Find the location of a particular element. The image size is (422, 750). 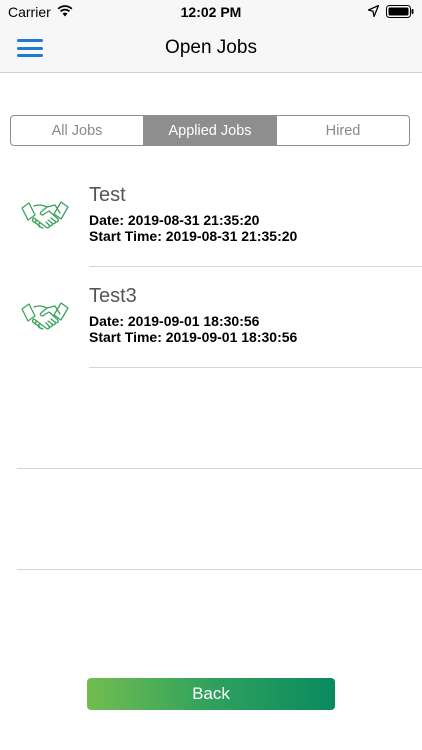

job-start-time: Start Time: 2019-08-31 21:35:20 is located at coordinates (193, 236).